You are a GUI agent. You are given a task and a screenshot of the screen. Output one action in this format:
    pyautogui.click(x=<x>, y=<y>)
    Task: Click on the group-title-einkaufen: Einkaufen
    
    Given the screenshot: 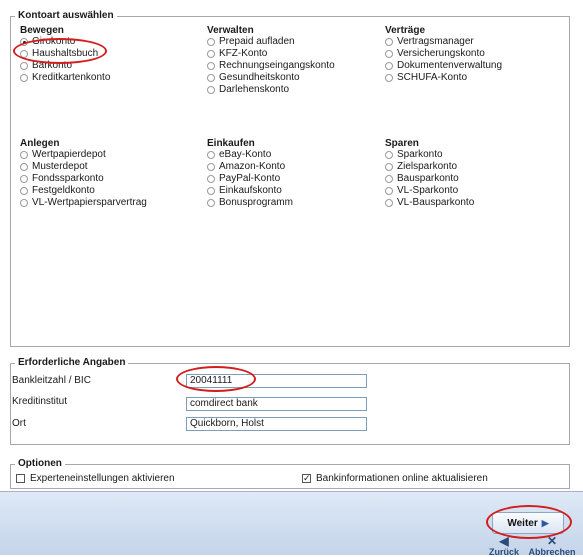 What is the action you would take?
    pyautogui.click(x=231, y=143)
    